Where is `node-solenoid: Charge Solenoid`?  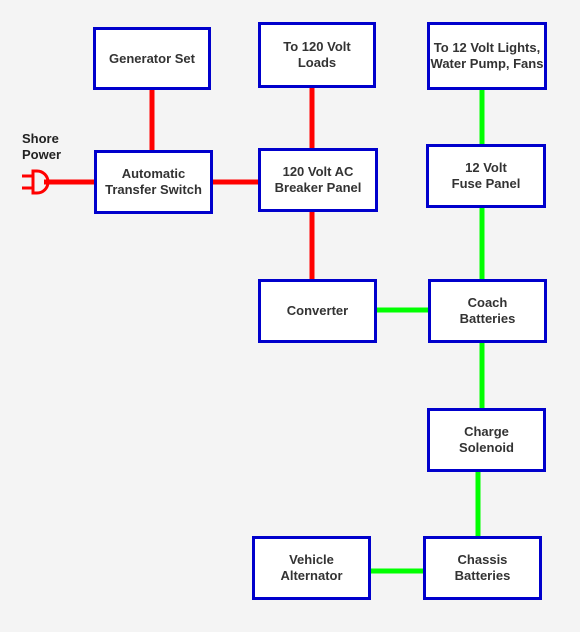 node-solenoid: Charge Solenoid is located at coordinates (486, 440).